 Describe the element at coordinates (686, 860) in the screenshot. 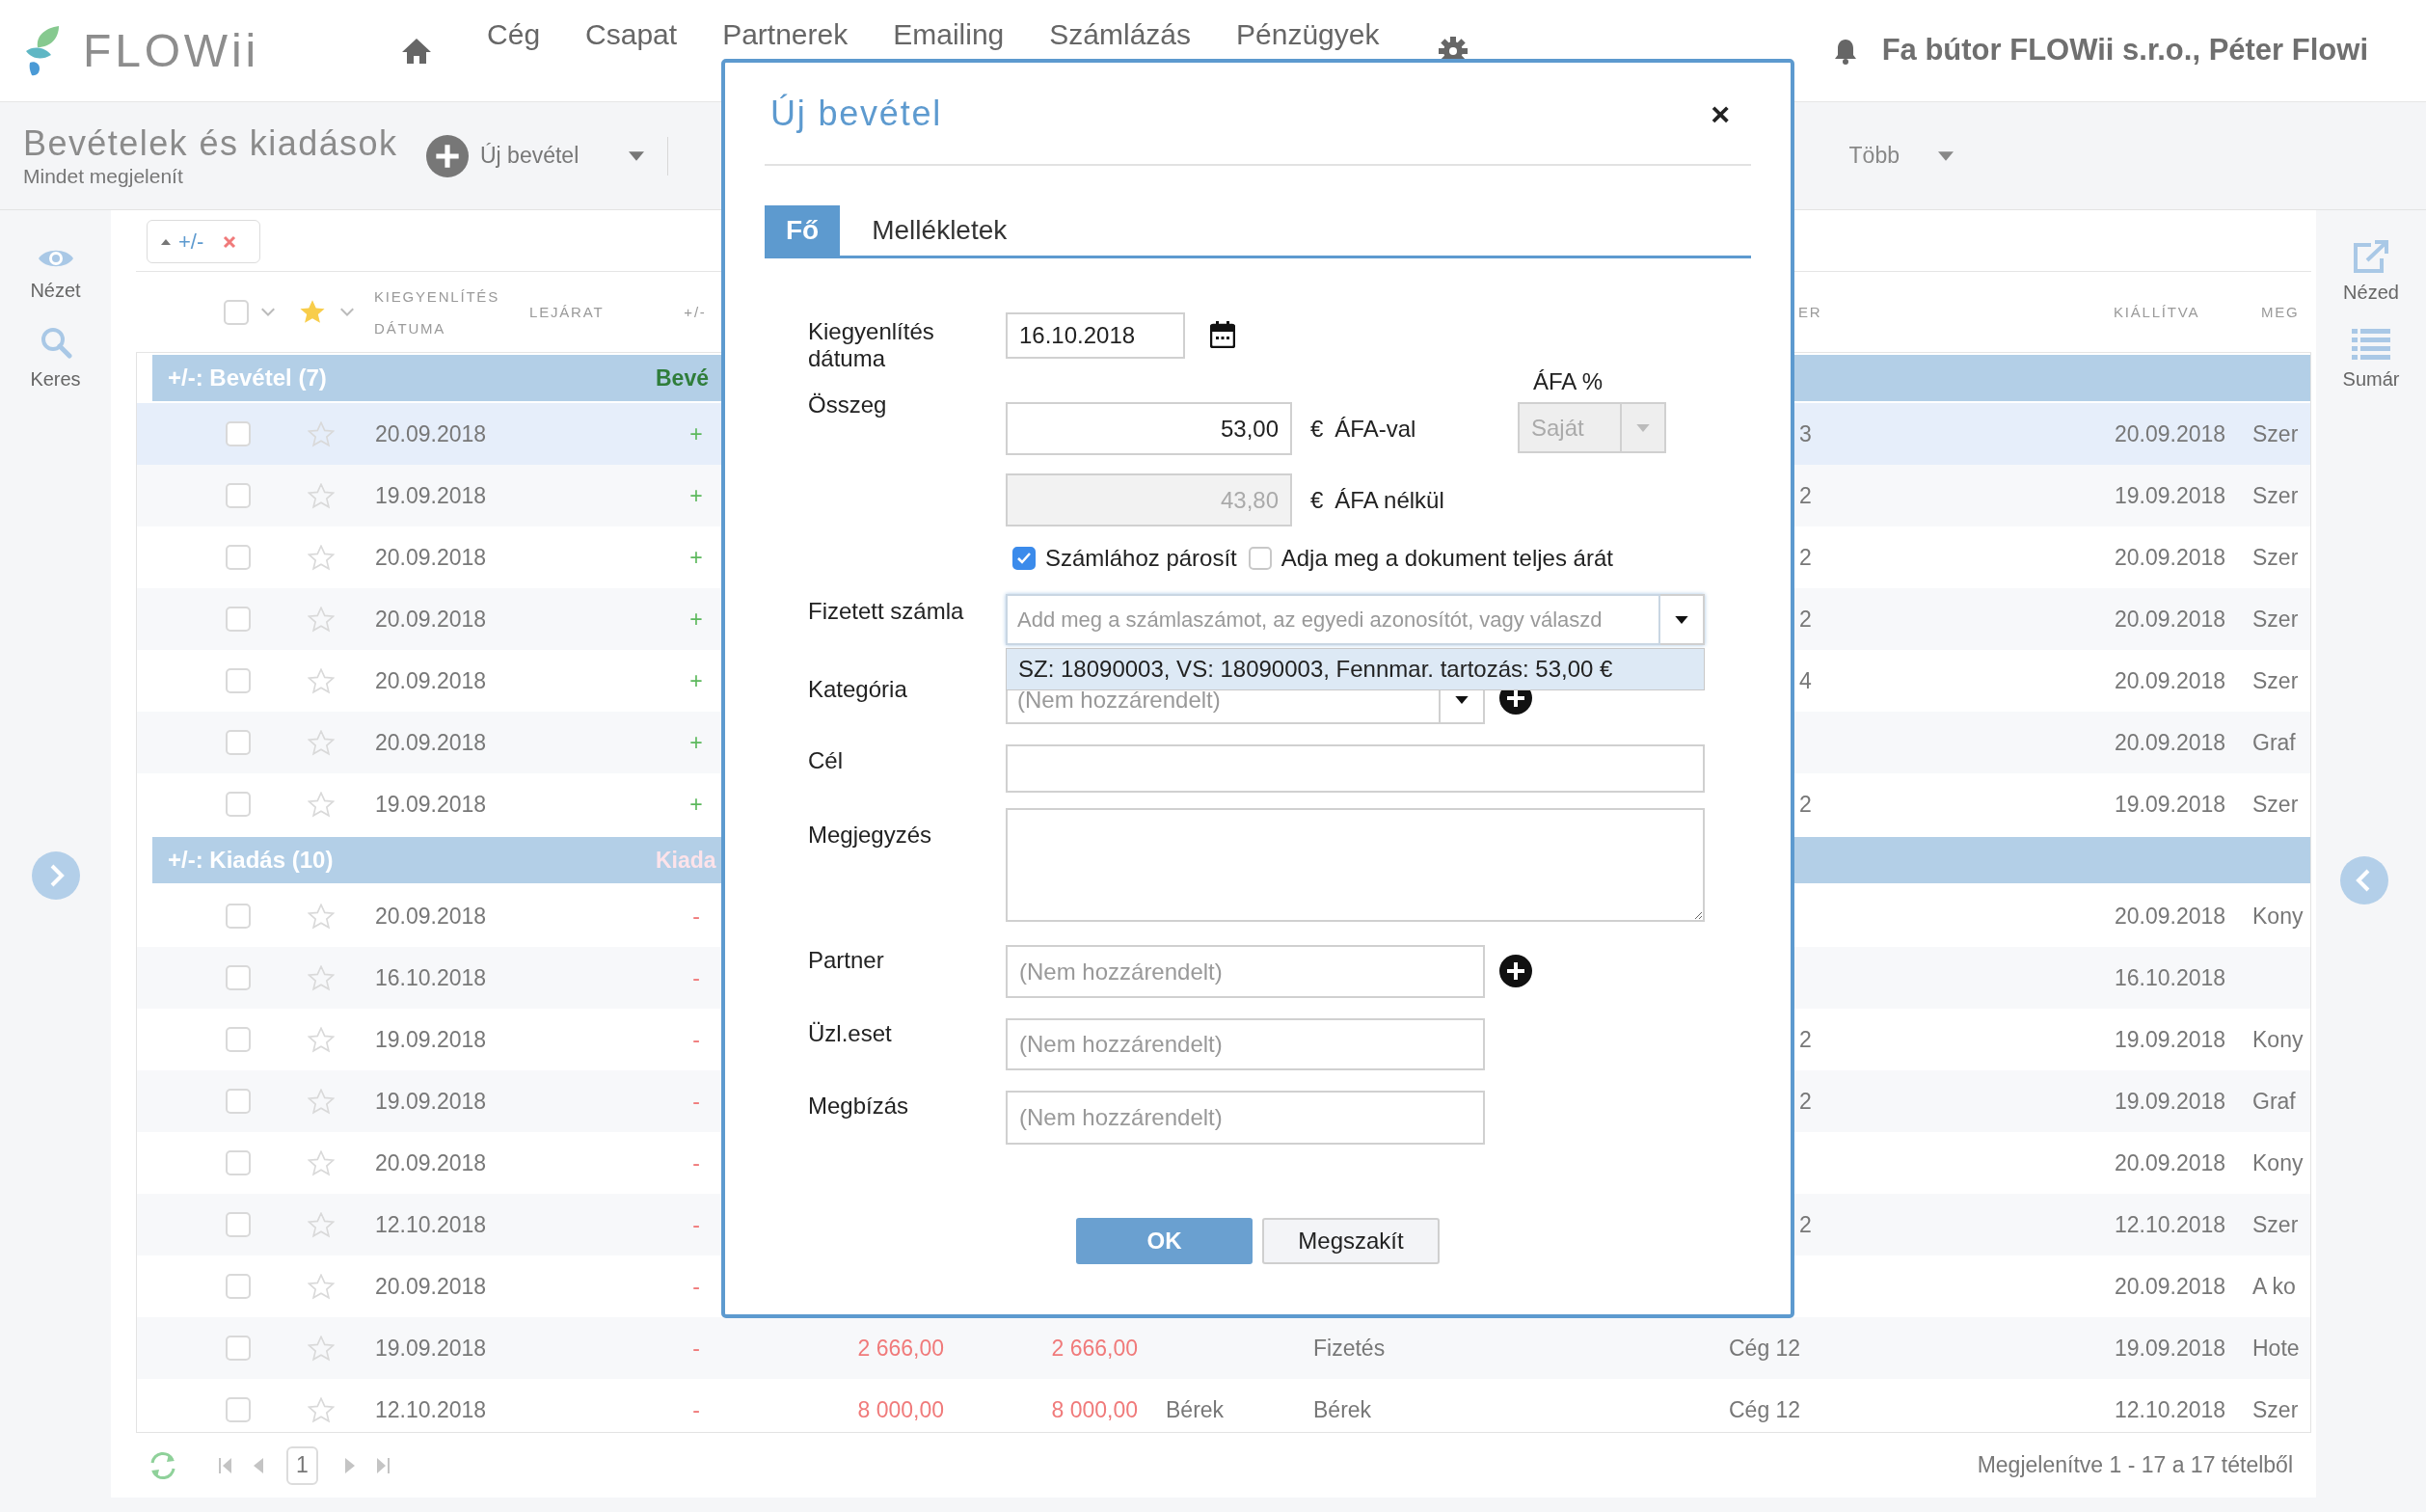

I see `group-total: Kiada` at that location.